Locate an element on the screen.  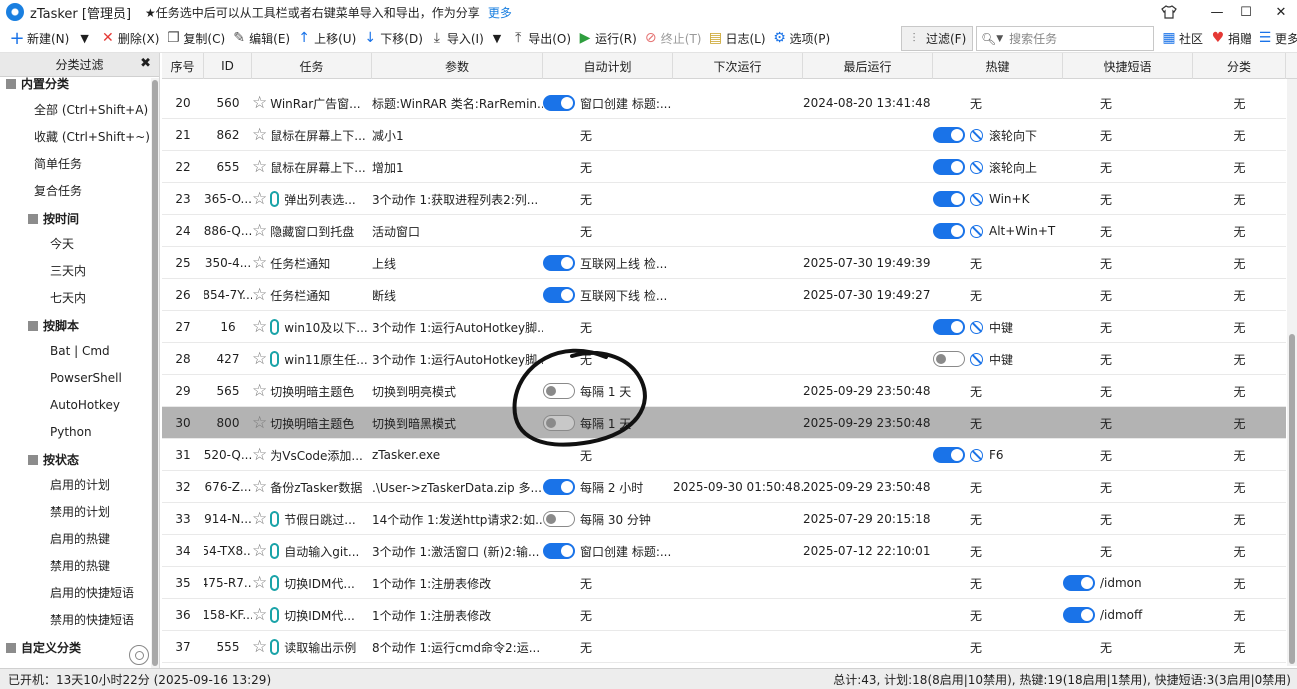
close-window-button: ✕ is located at coordinates (1277, 12).